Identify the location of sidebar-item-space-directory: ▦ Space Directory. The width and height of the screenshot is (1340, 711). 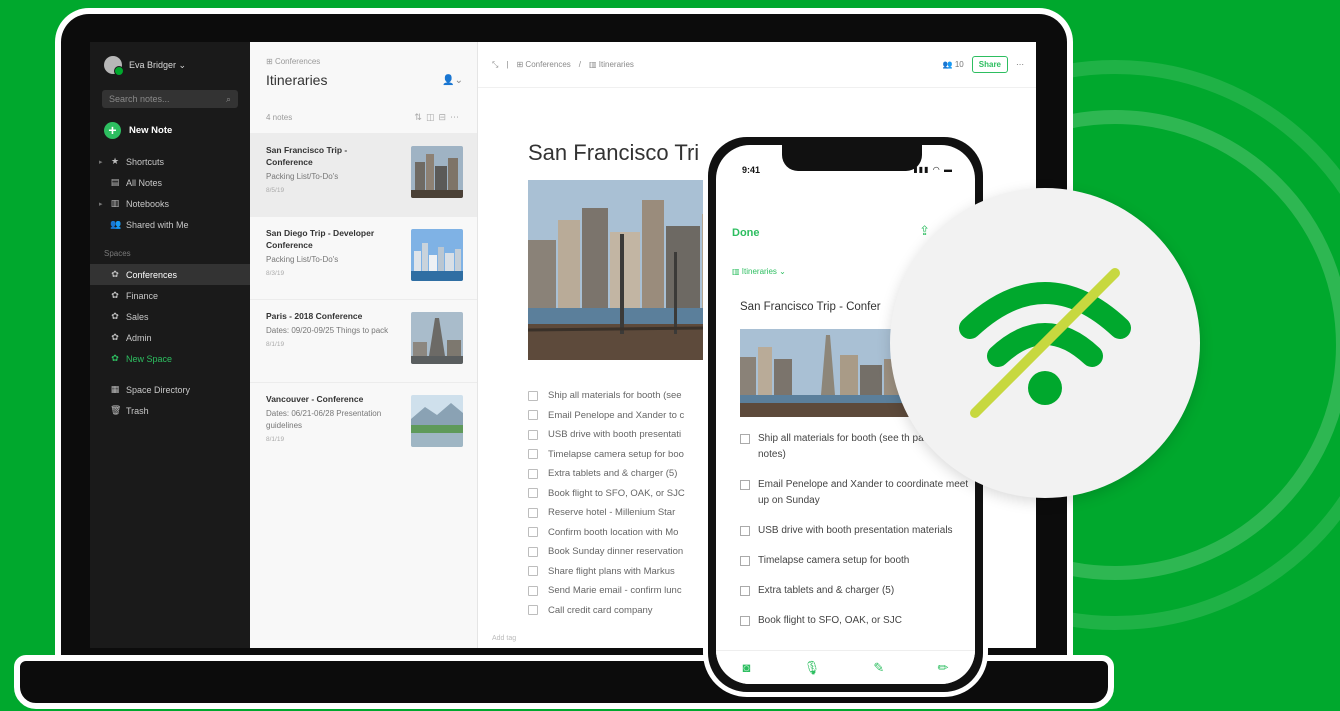
(170, 389).